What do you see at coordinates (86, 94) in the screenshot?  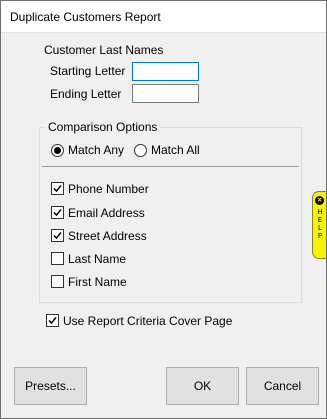 I see `ending-letter-label: Ending Letter` at bounding box center [86, 94].